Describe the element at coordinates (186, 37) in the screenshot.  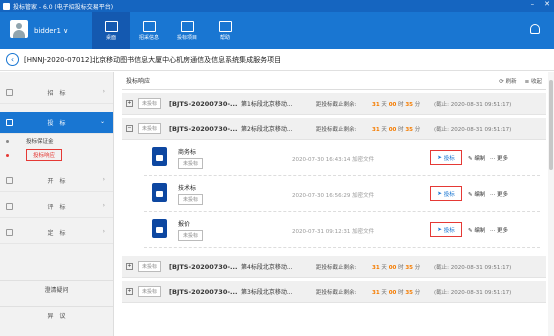
I see `nav-label: 投标项目` at that location.